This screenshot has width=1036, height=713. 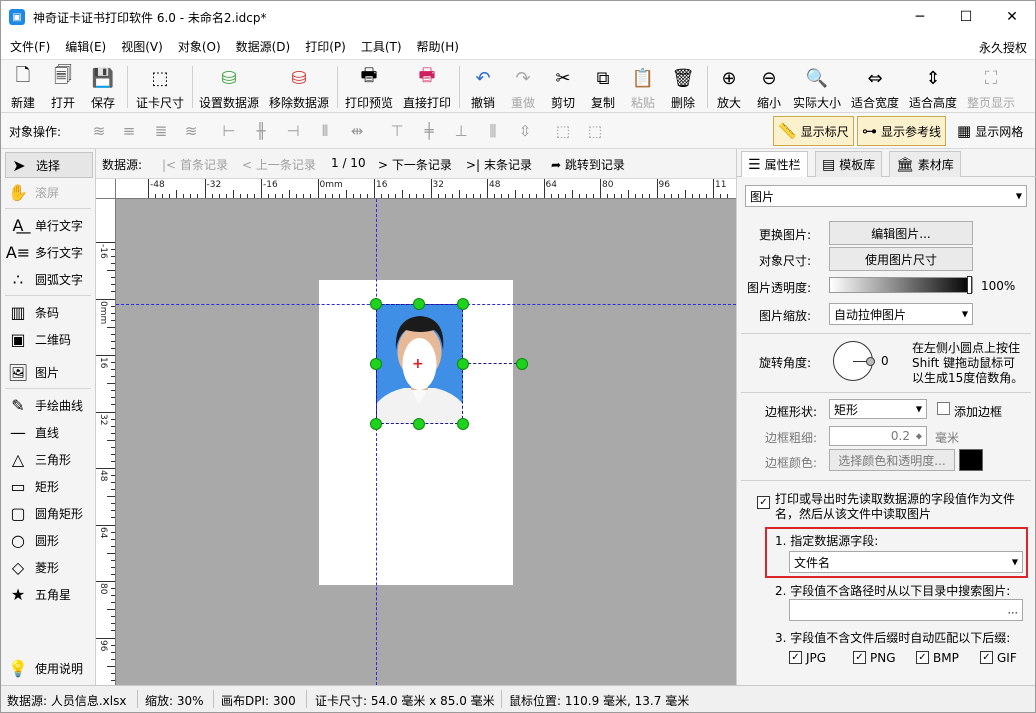 I want to click on align-bottom-icon: ⊥, so click(x=461, y=131).